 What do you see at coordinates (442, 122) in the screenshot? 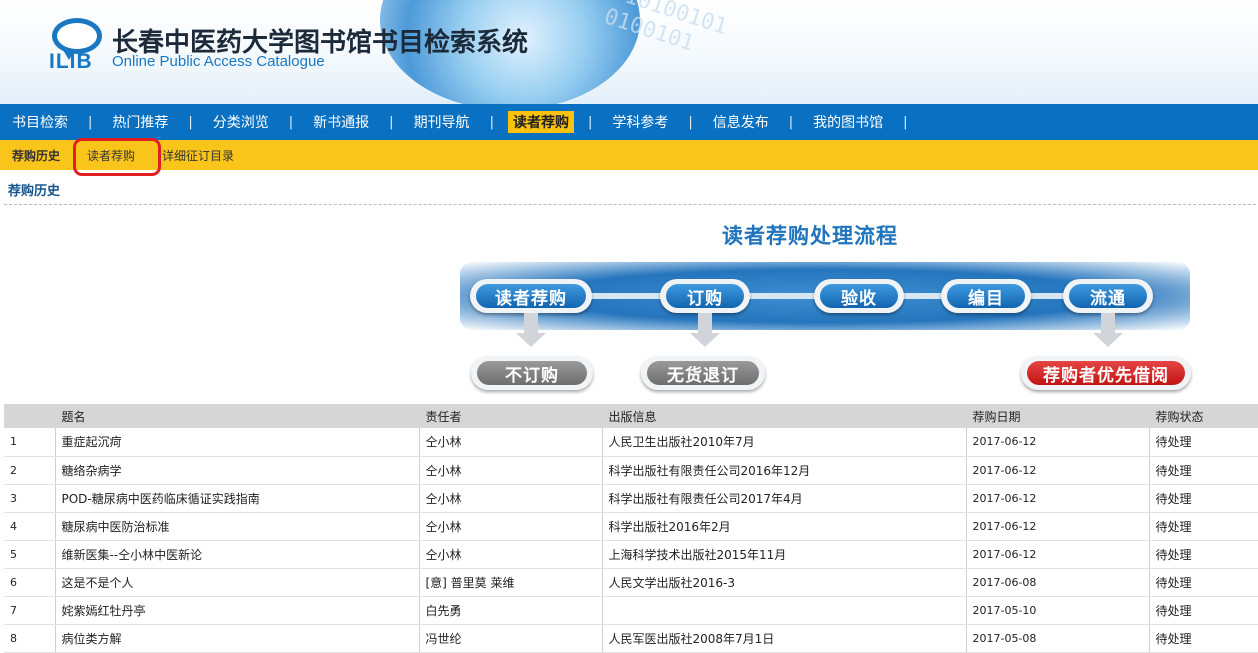
I see `nav-item-journals: 期刊导航` at bounding box center [442, 122].